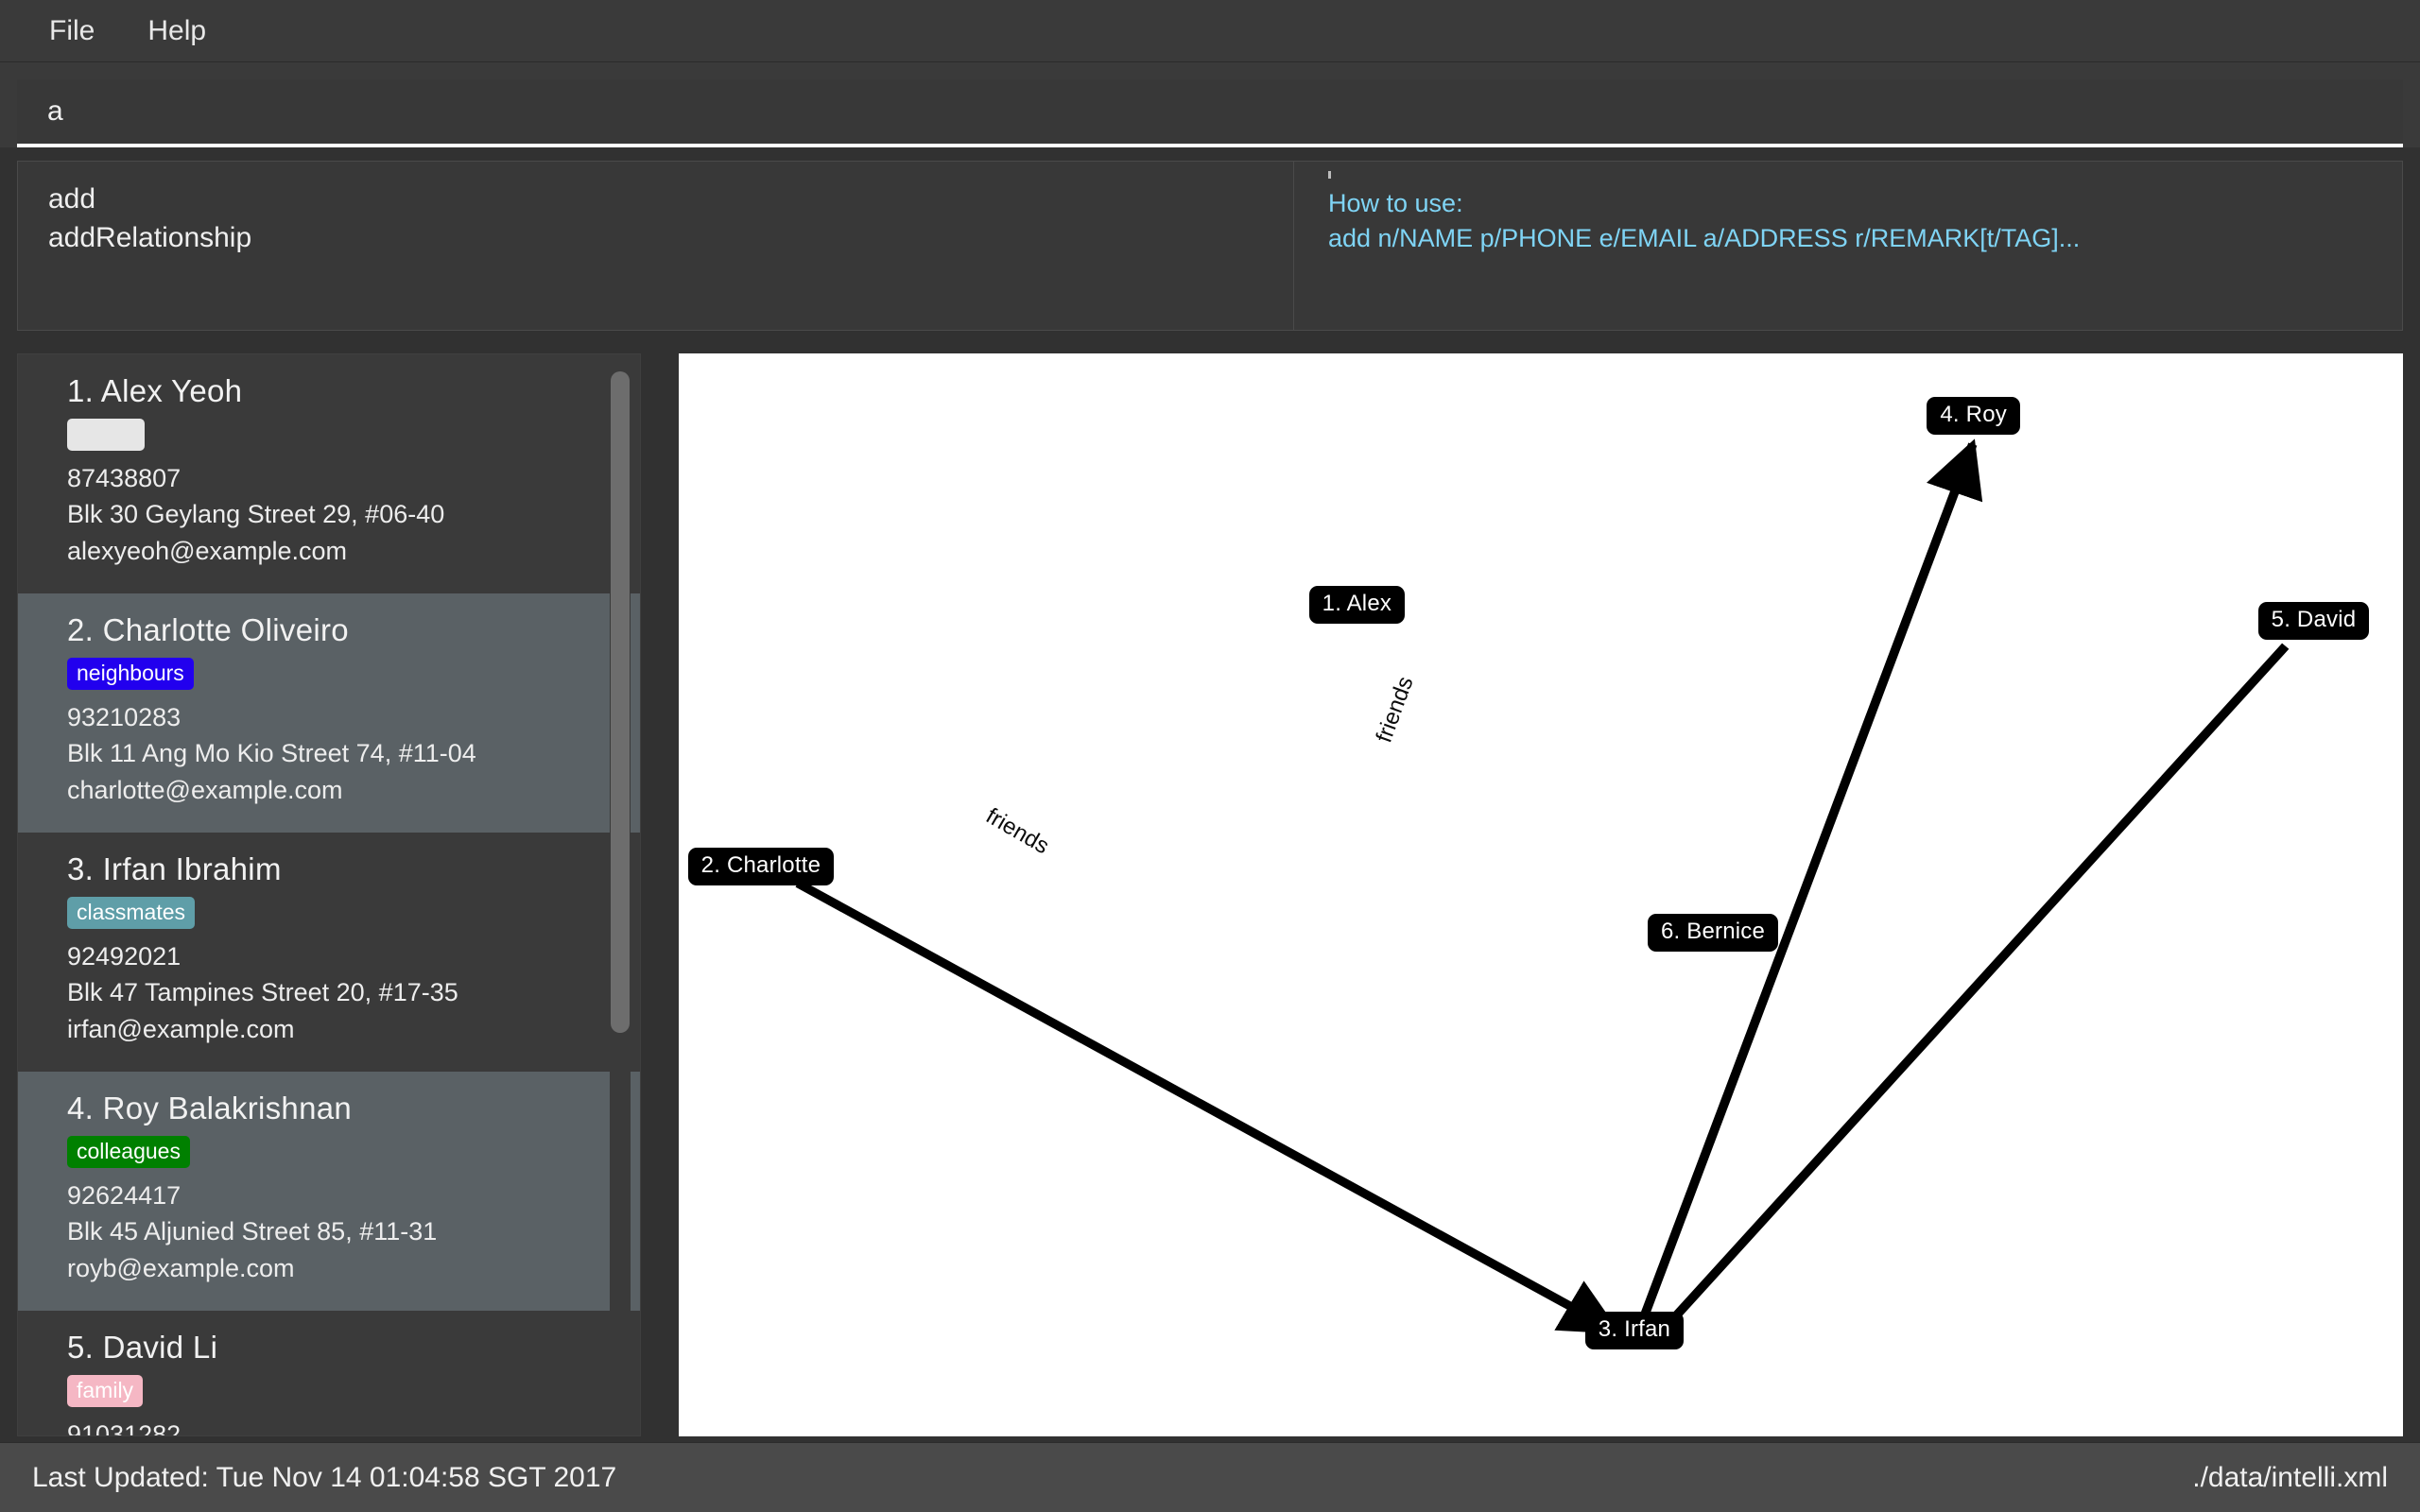  Describe the element at coordinates (124, 478) in the screenshot. I see `person-phone: 87438807` at that location.